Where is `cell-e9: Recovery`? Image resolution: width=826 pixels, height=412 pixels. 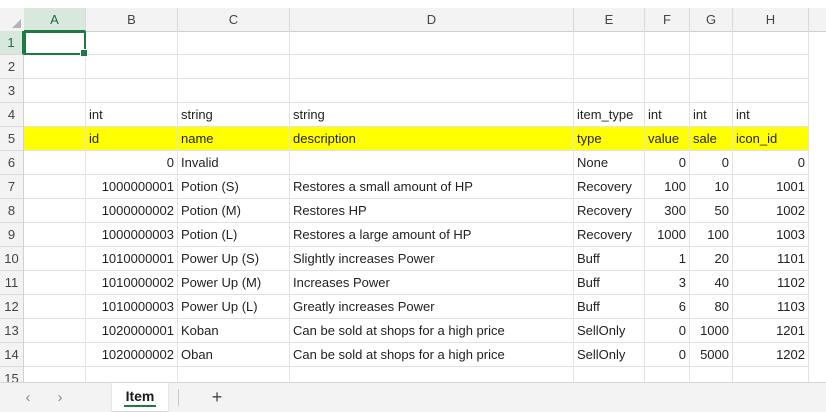
cell-e9: Recovery is located at coordinates (609, 235).